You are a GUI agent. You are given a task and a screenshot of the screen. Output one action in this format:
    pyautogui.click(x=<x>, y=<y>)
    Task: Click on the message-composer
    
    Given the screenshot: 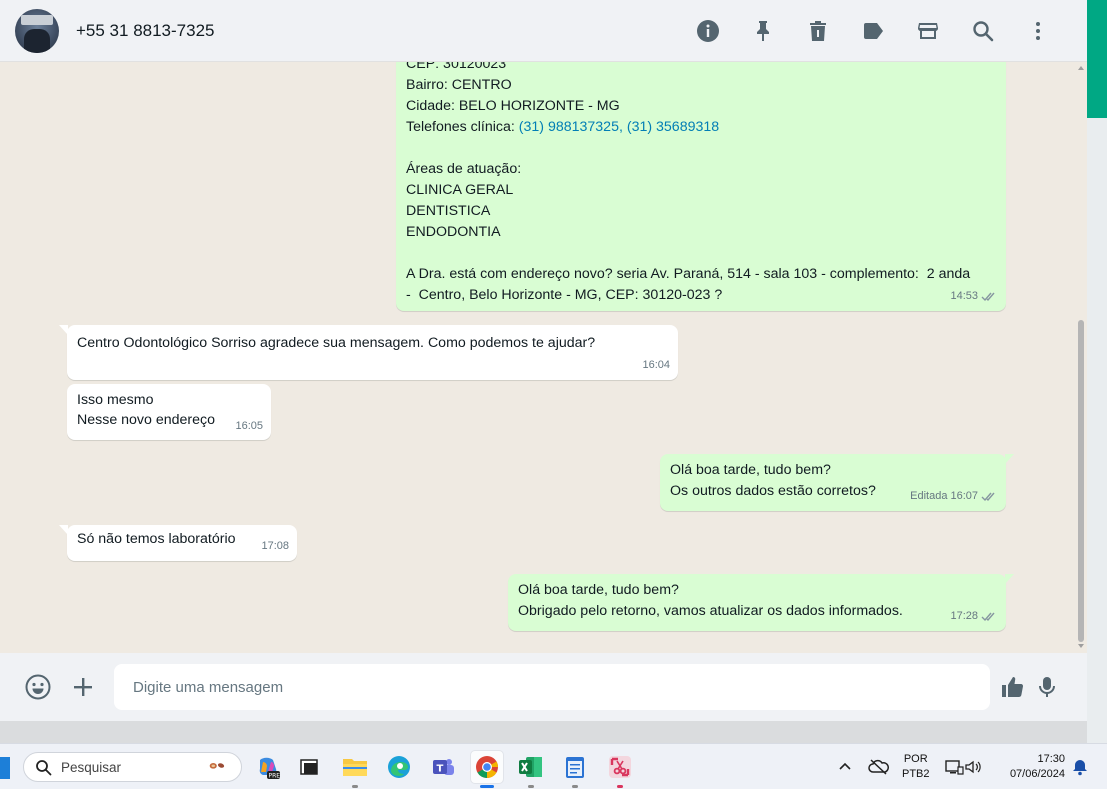 What is the action you would take?
    pyautogui.click(x=543, y=687)
    